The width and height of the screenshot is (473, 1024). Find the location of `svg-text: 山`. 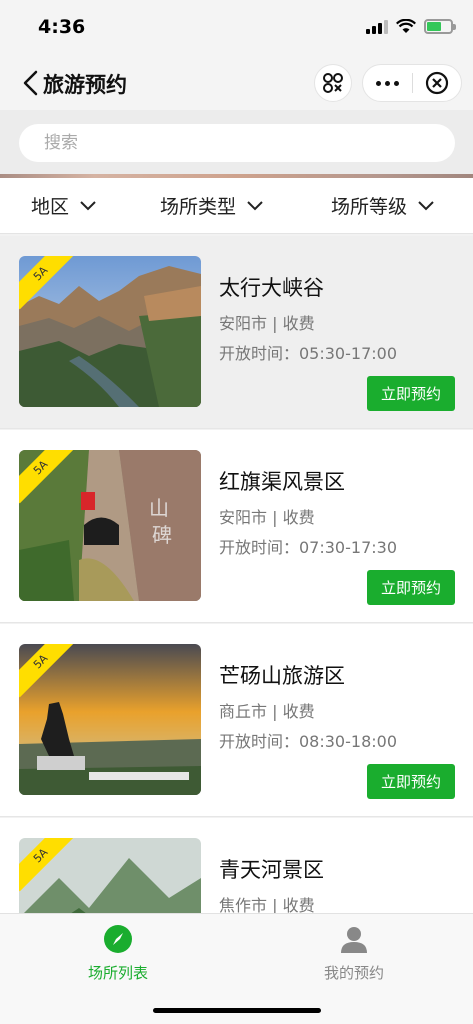

svg-text: 山 is located at coordinates (159, 508).